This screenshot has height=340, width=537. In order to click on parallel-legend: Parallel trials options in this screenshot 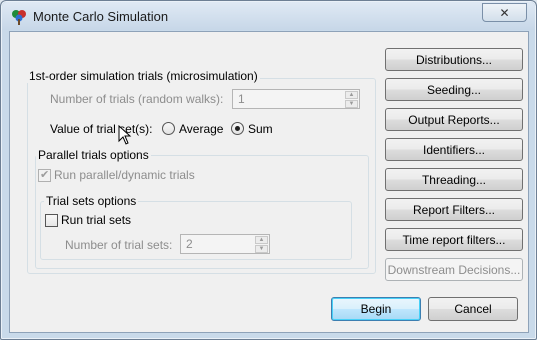, I will do `click(93, 155)`.